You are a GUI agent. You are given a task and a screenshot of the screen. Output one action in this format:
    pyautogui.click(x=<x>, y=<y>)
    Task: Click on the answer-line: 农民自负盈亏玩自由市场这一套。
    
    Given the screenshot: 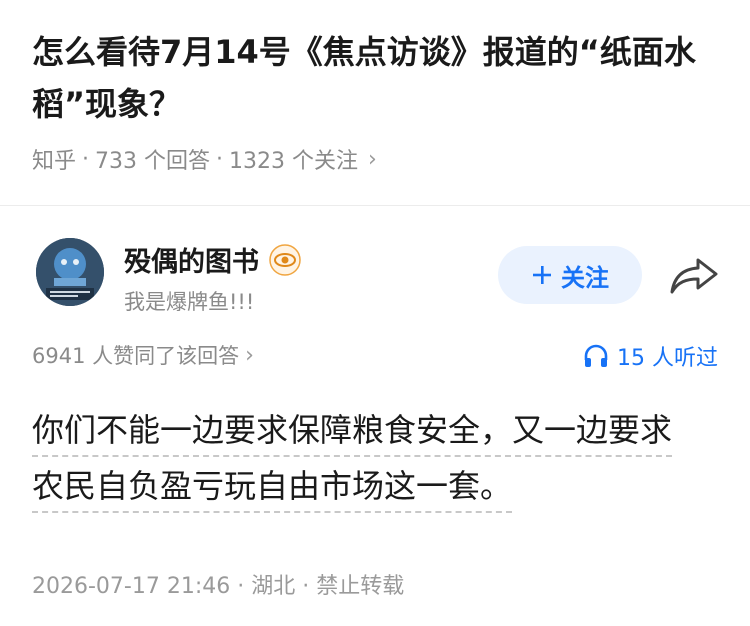 What is the action you would take?
    pyautogui.click(x=272, y=490)
    